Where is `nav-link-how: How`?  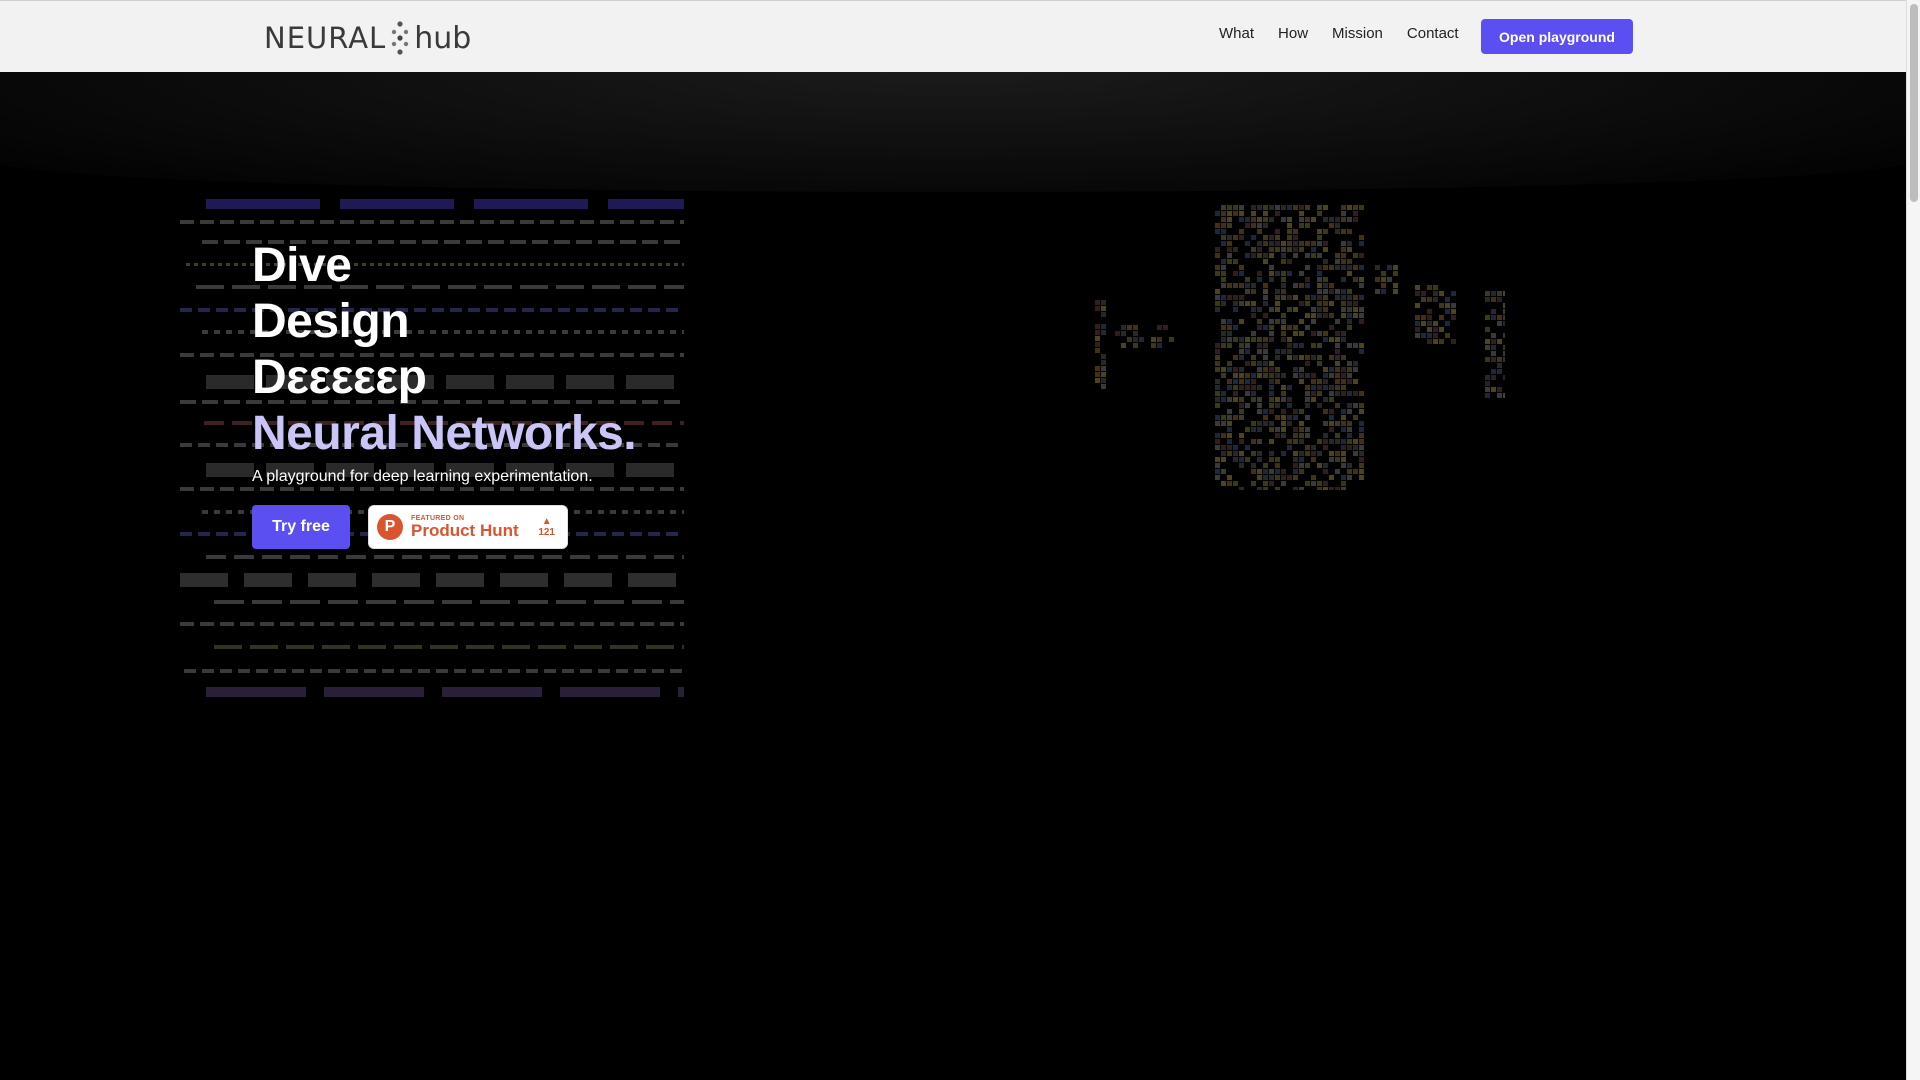
nav-link-how: How is located at coordinates (1293, 33).